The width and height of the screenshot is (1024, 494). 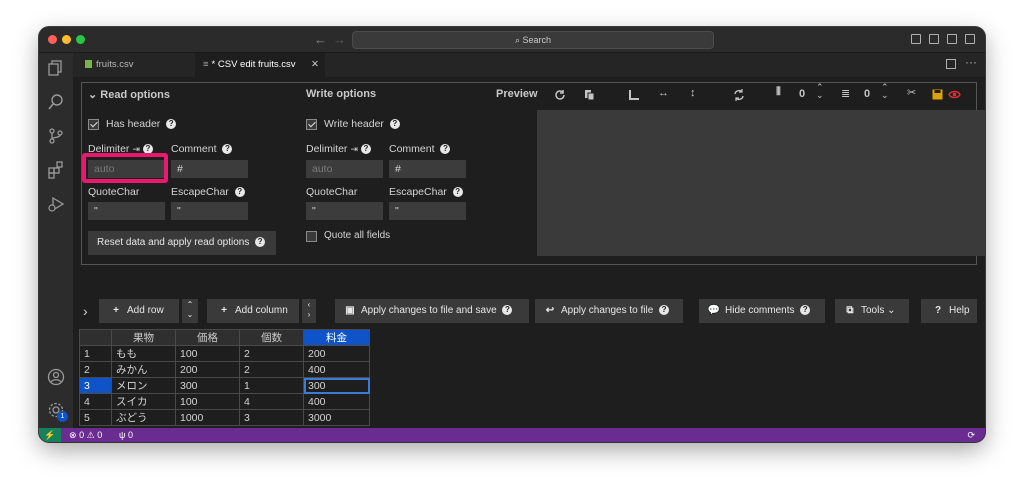 I want to click on sync-icon, so click(x=739, y=95).